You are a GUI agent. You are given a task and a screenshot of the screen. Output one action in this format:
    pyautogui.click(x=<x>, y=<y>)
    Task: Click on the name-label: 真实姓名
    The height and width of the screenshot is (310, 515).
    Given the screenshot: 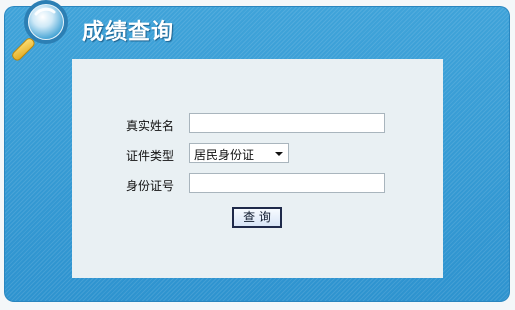 What is the action you would take?
    pyautogui.click(x=150, y=126)
    